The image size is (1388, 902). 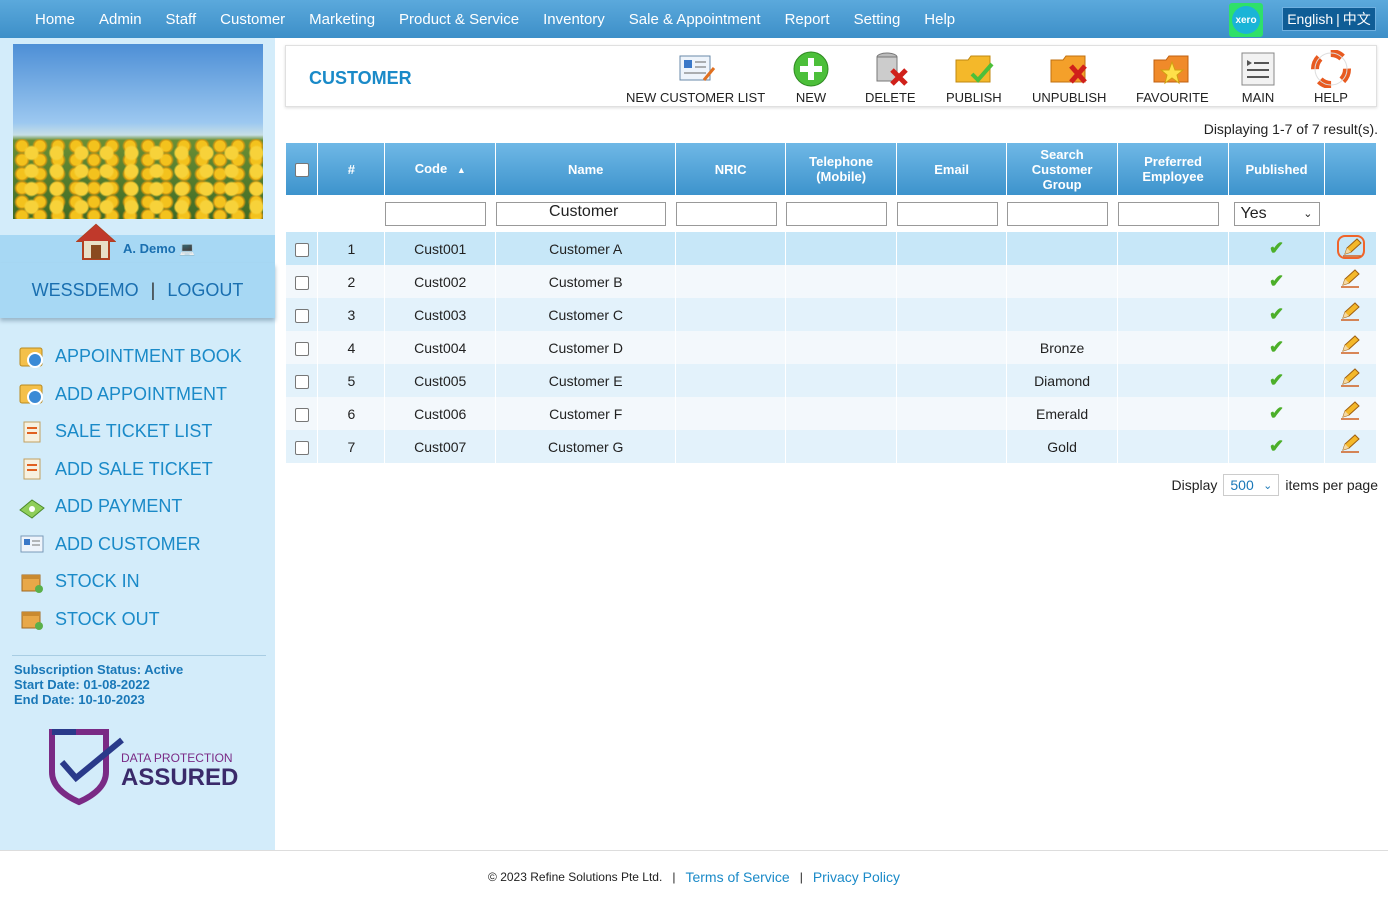 I want to click on header-telephone: Telephone (Mobile), so click(x=841, y=169).